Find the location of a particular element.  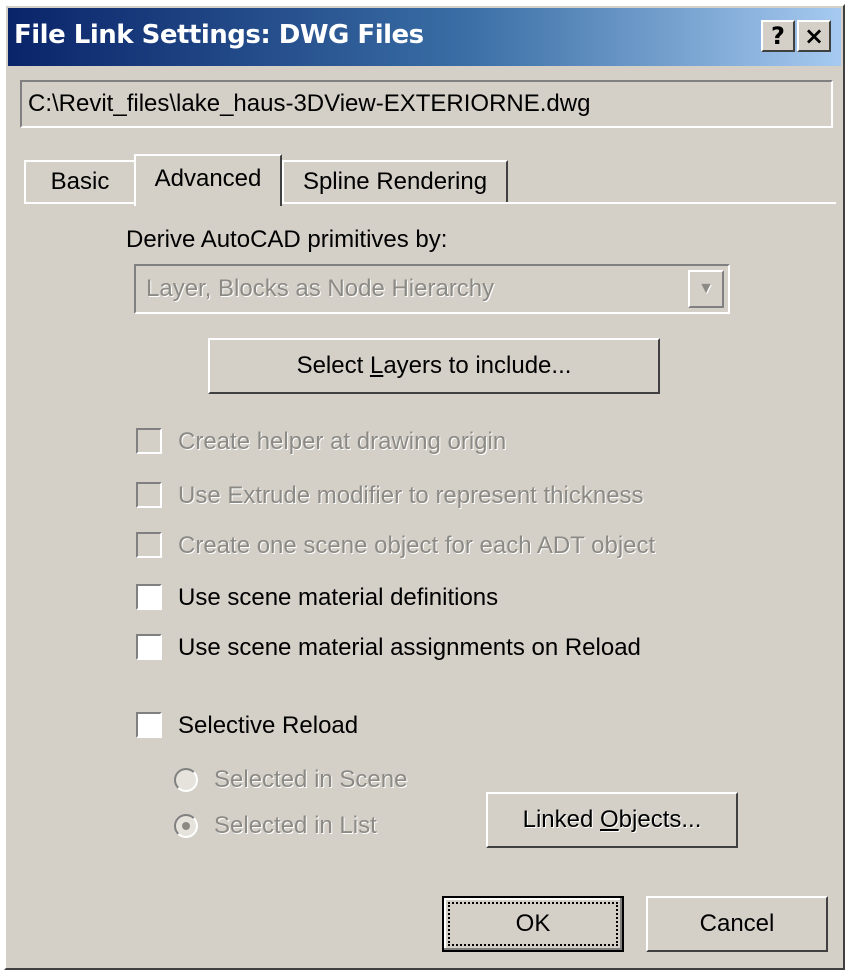

selective-reload-checkbox is located at coordinates (149, 725).